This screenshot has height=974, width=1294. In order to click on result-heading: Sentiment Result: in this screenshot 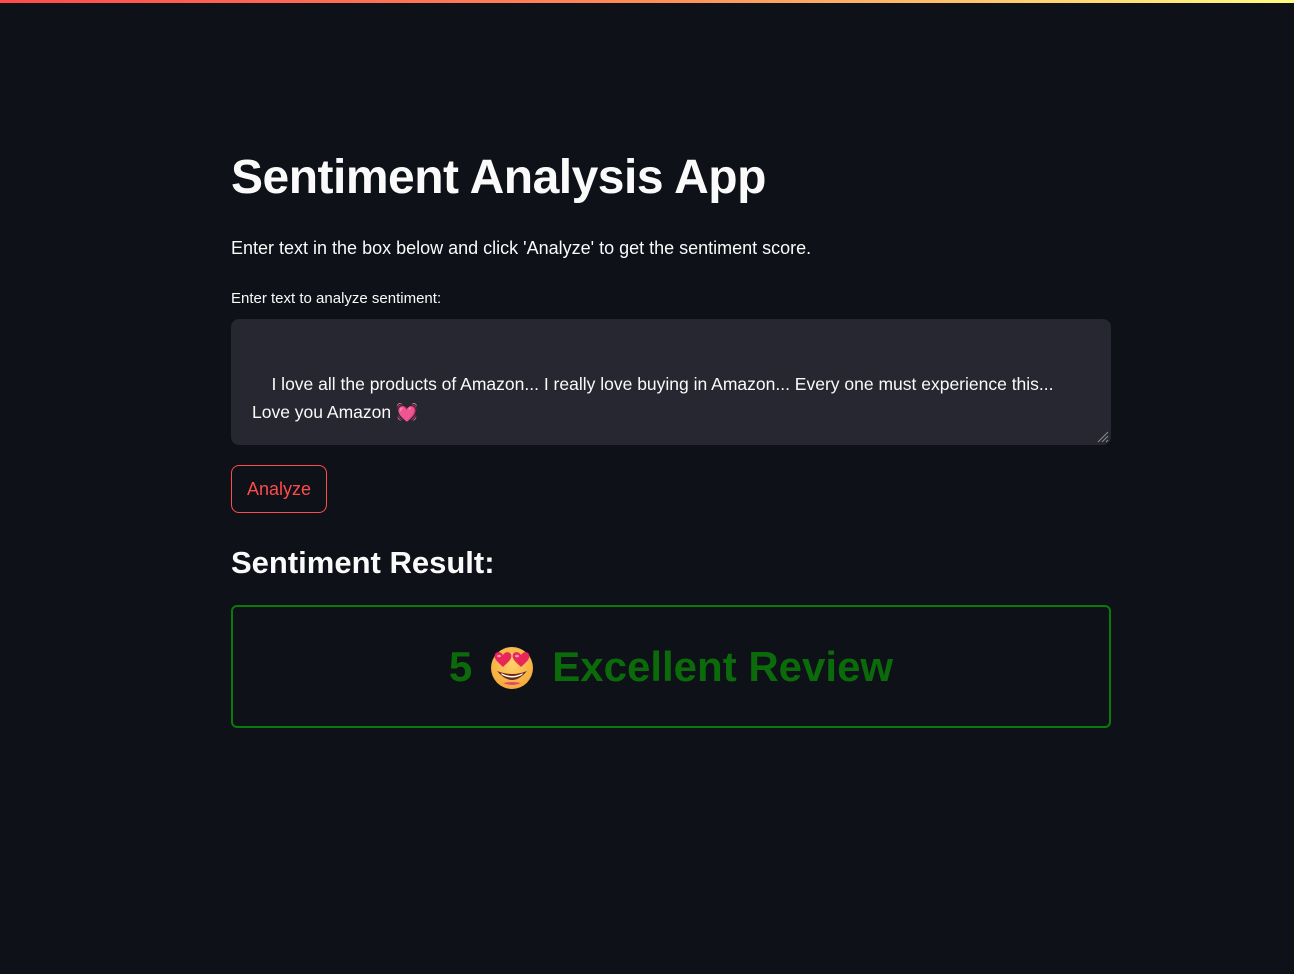, I will do `click(363, 562)`.